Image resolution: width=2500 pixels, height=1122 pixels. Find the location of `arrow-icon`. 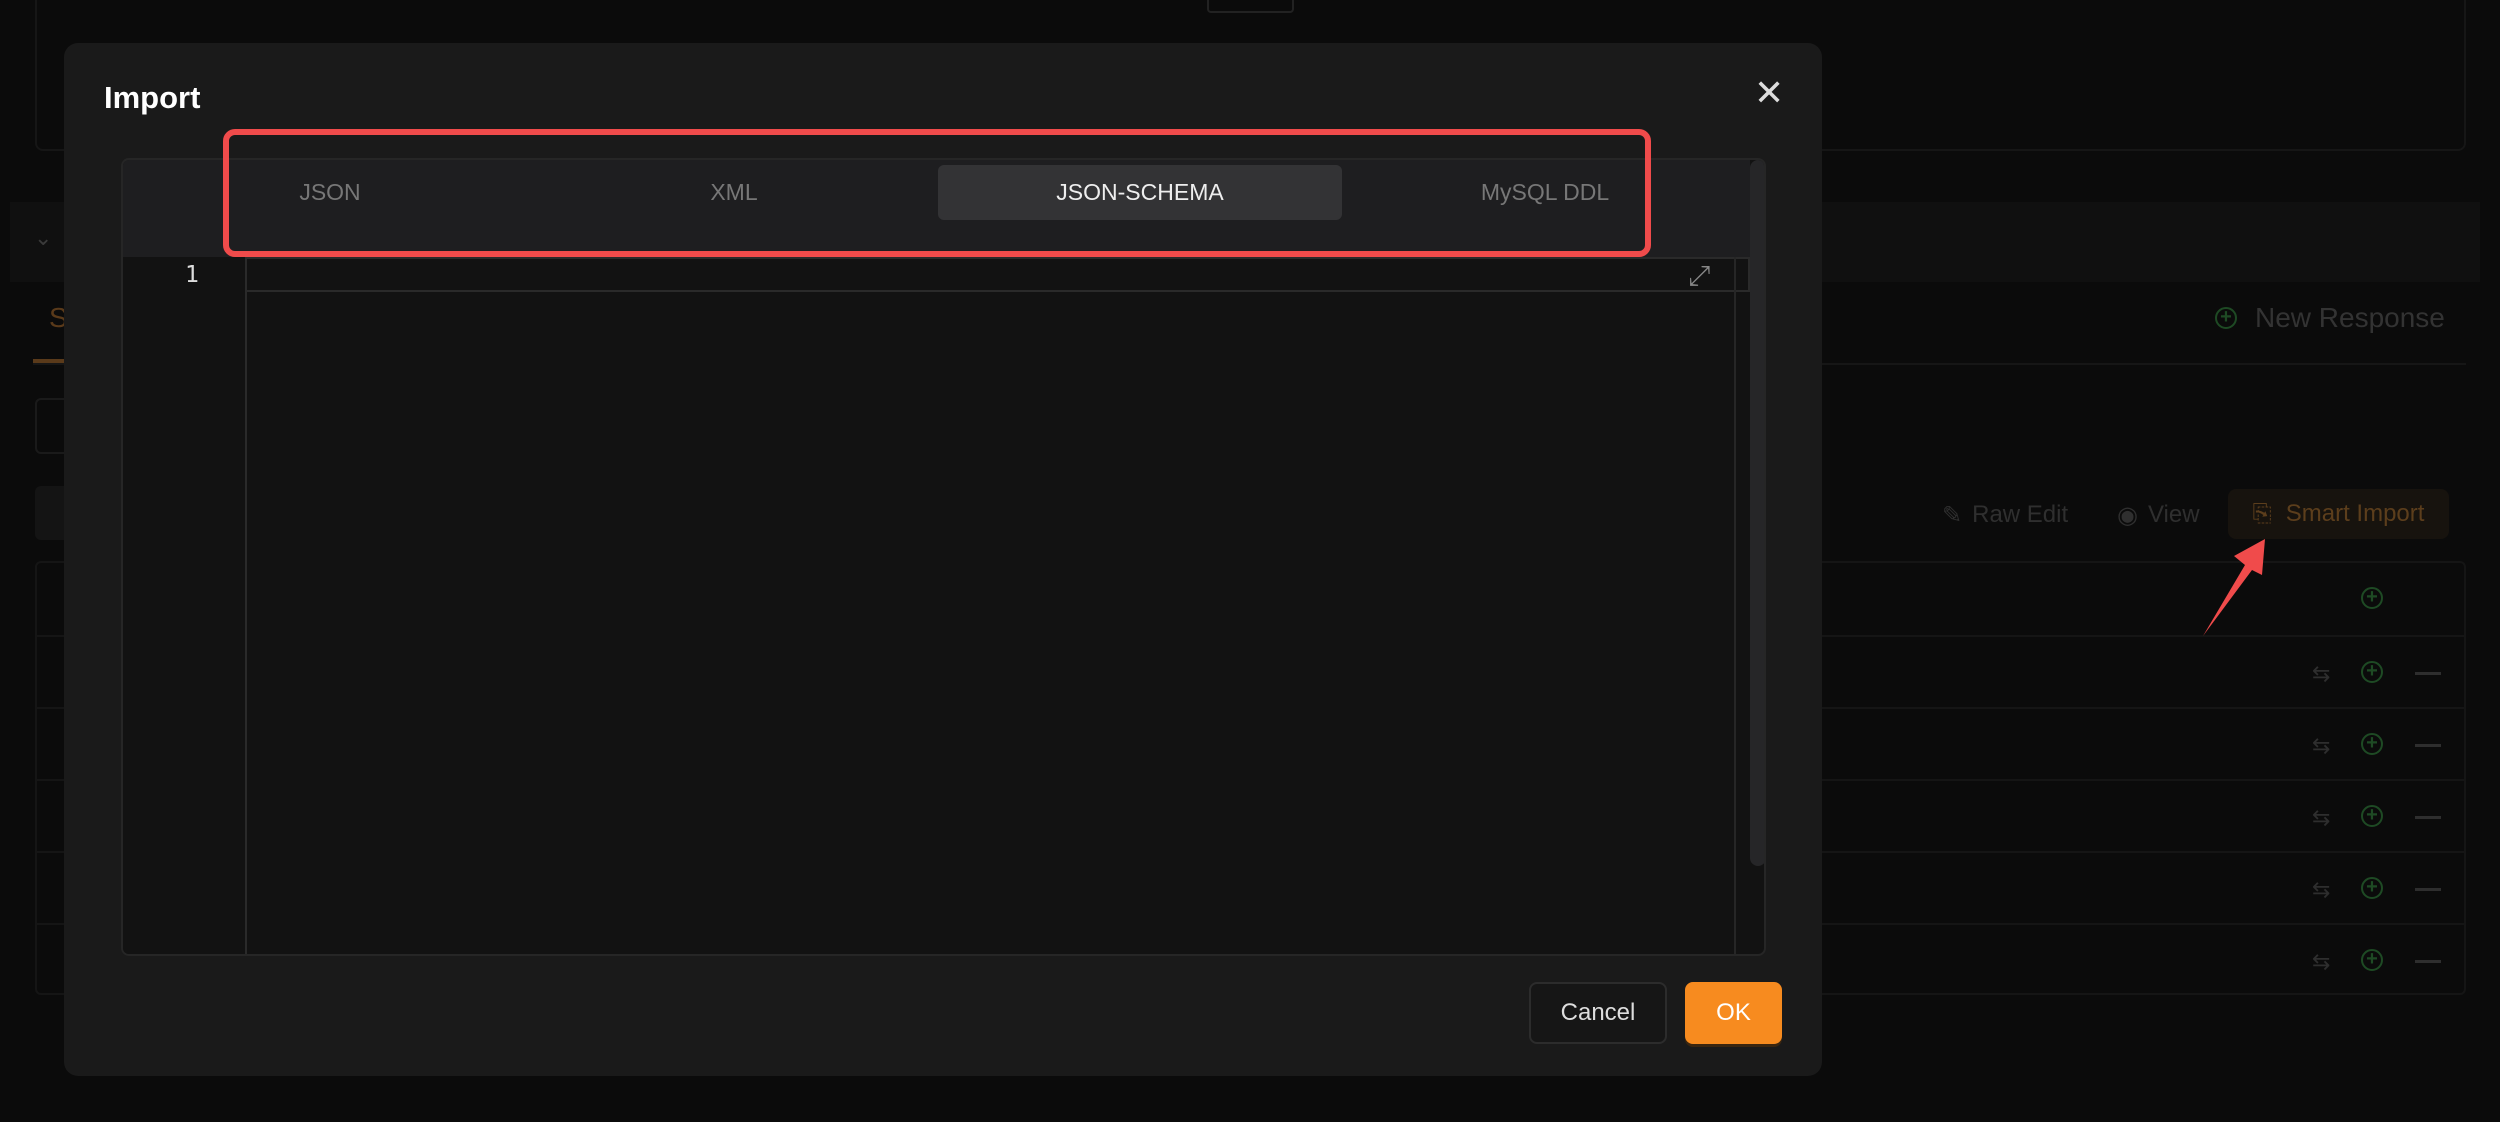

arrow-icon is located at coordinates (2234, 587).